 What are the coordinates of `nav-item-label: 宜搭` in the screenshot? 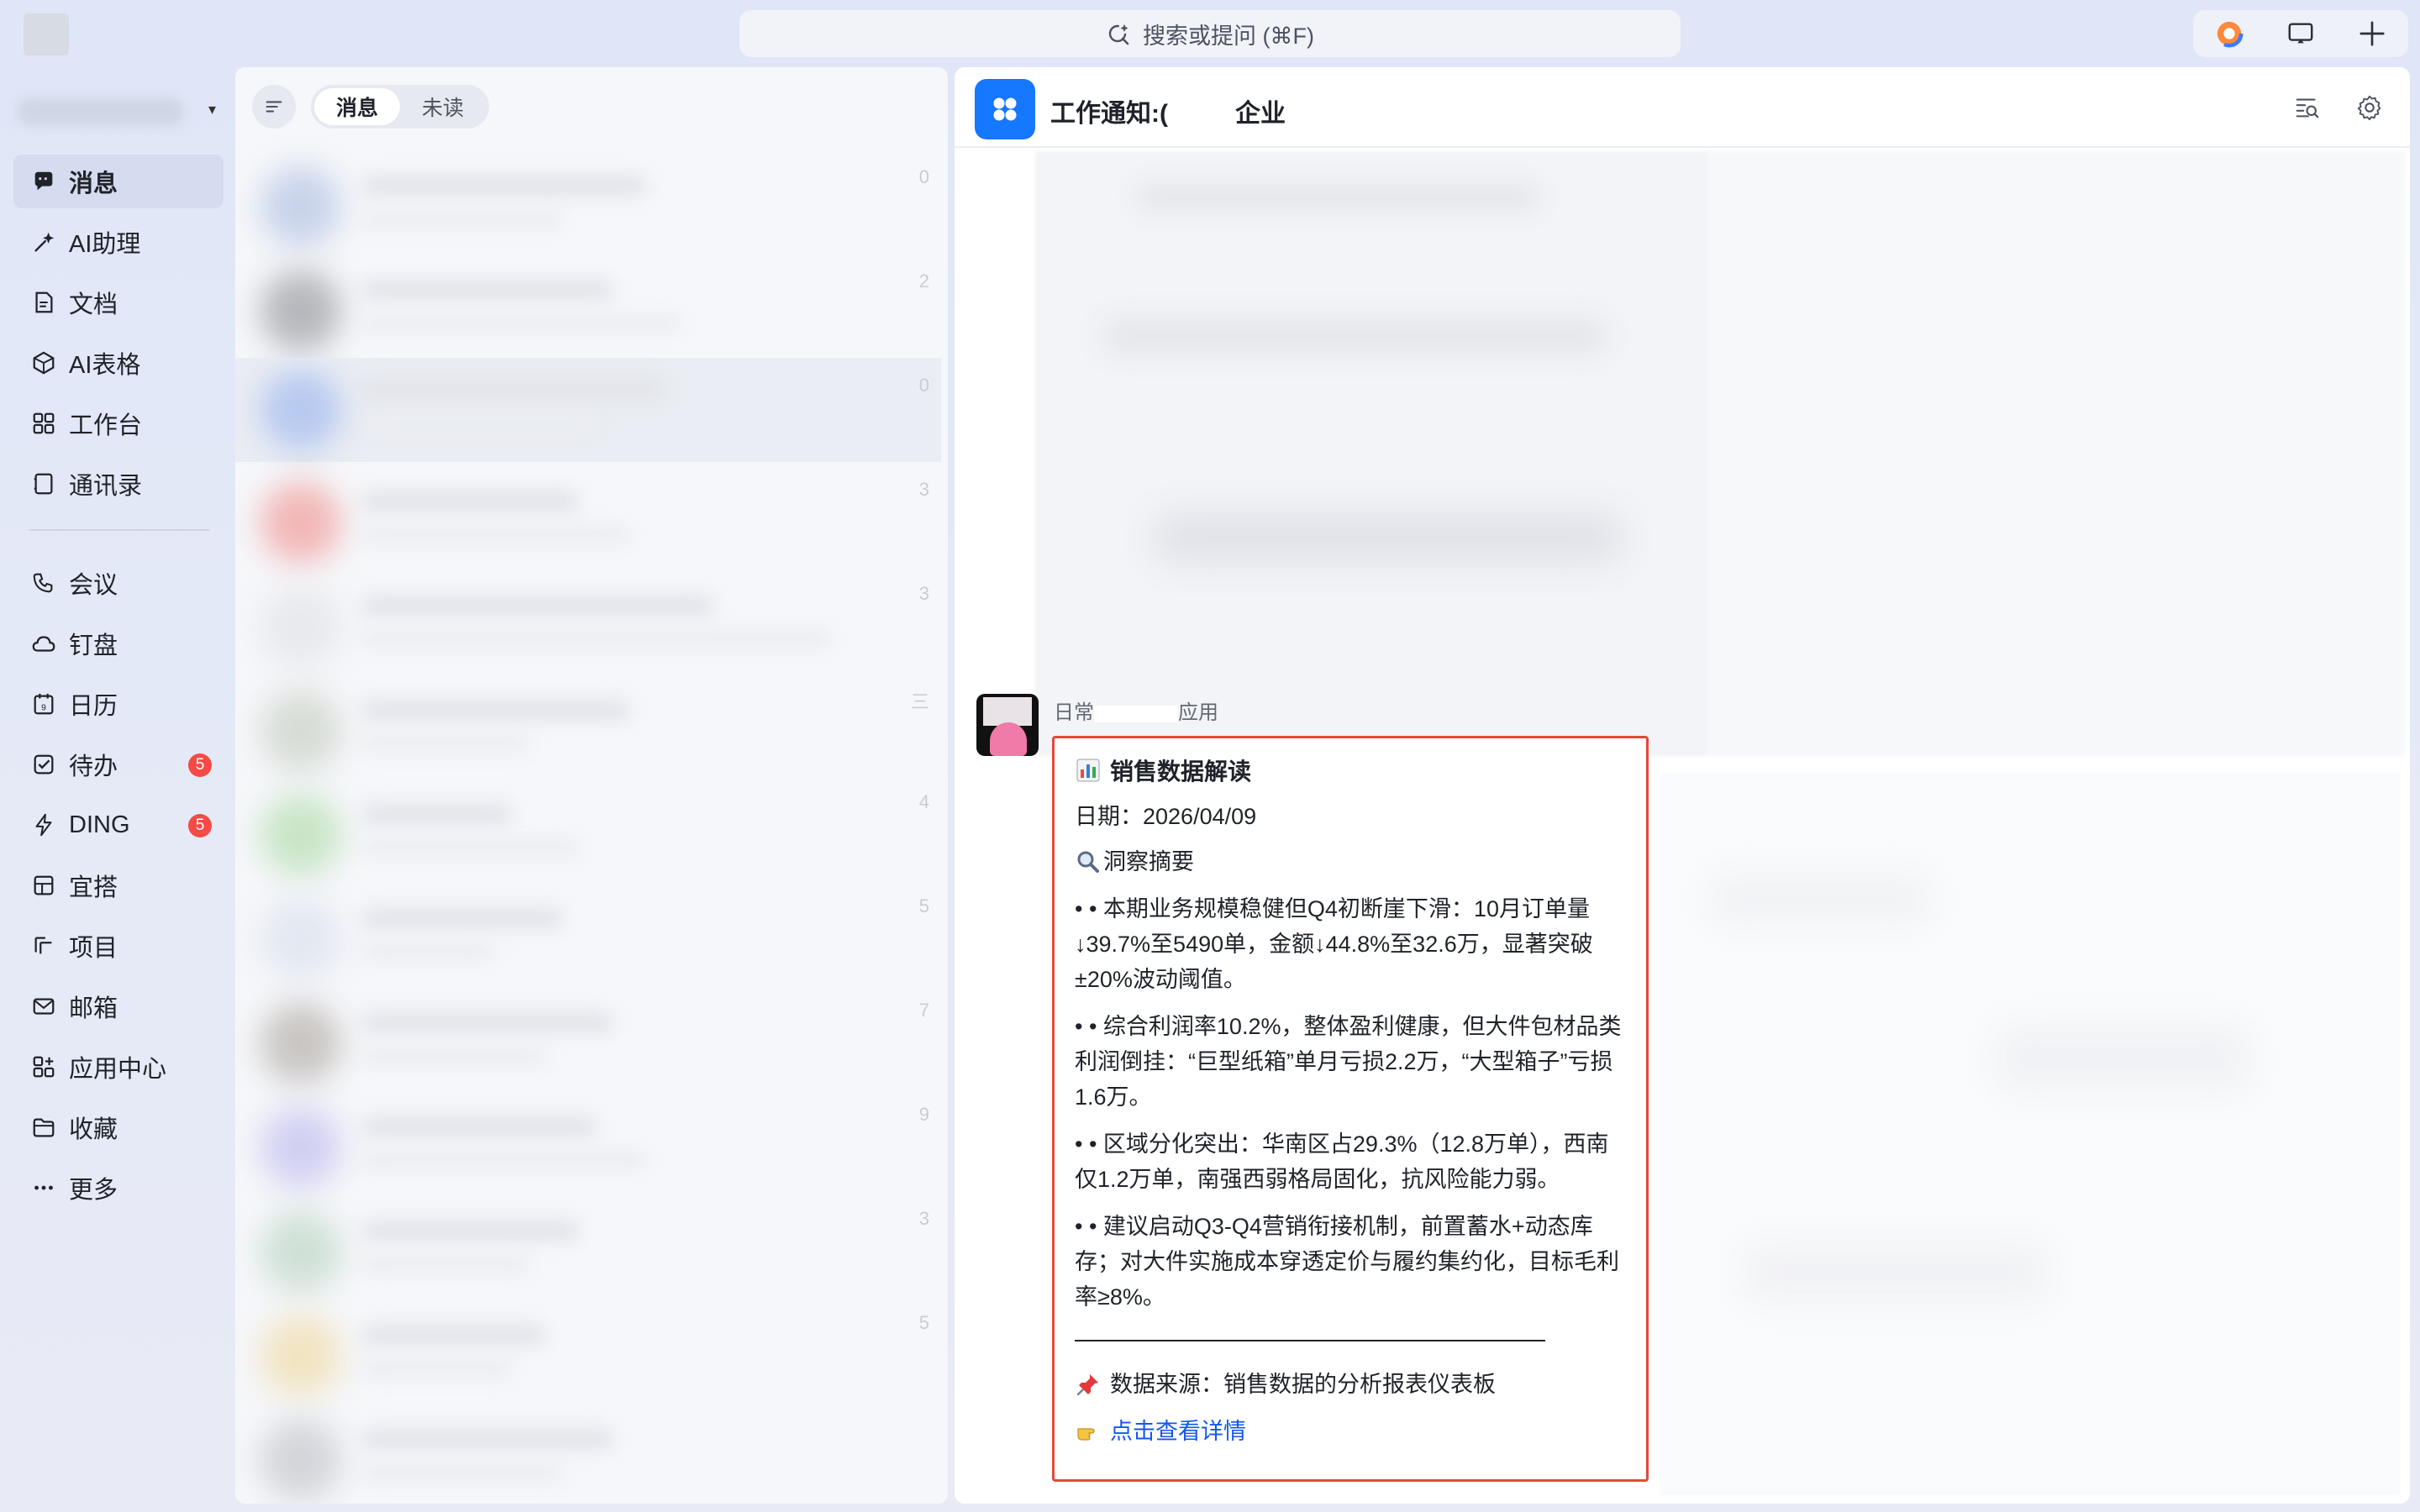 It's located at (94, 887).